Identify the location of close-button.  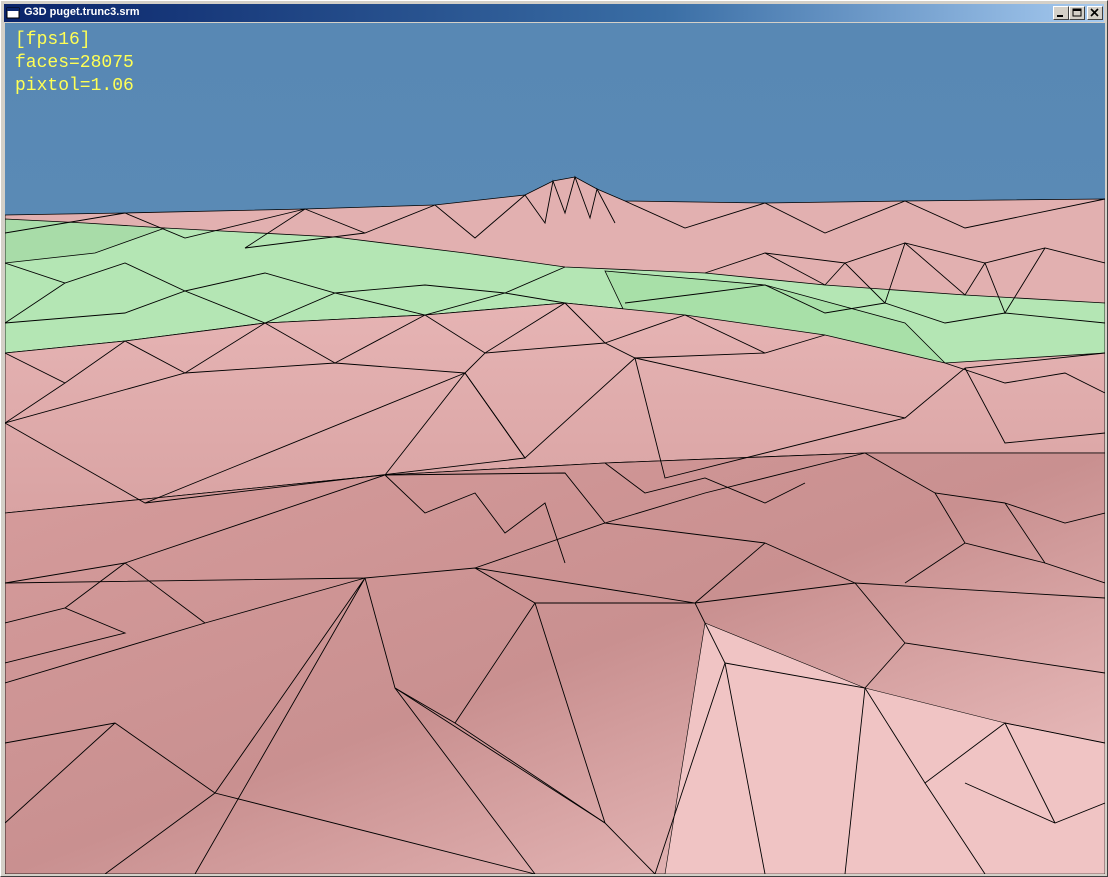
(1095, 13).